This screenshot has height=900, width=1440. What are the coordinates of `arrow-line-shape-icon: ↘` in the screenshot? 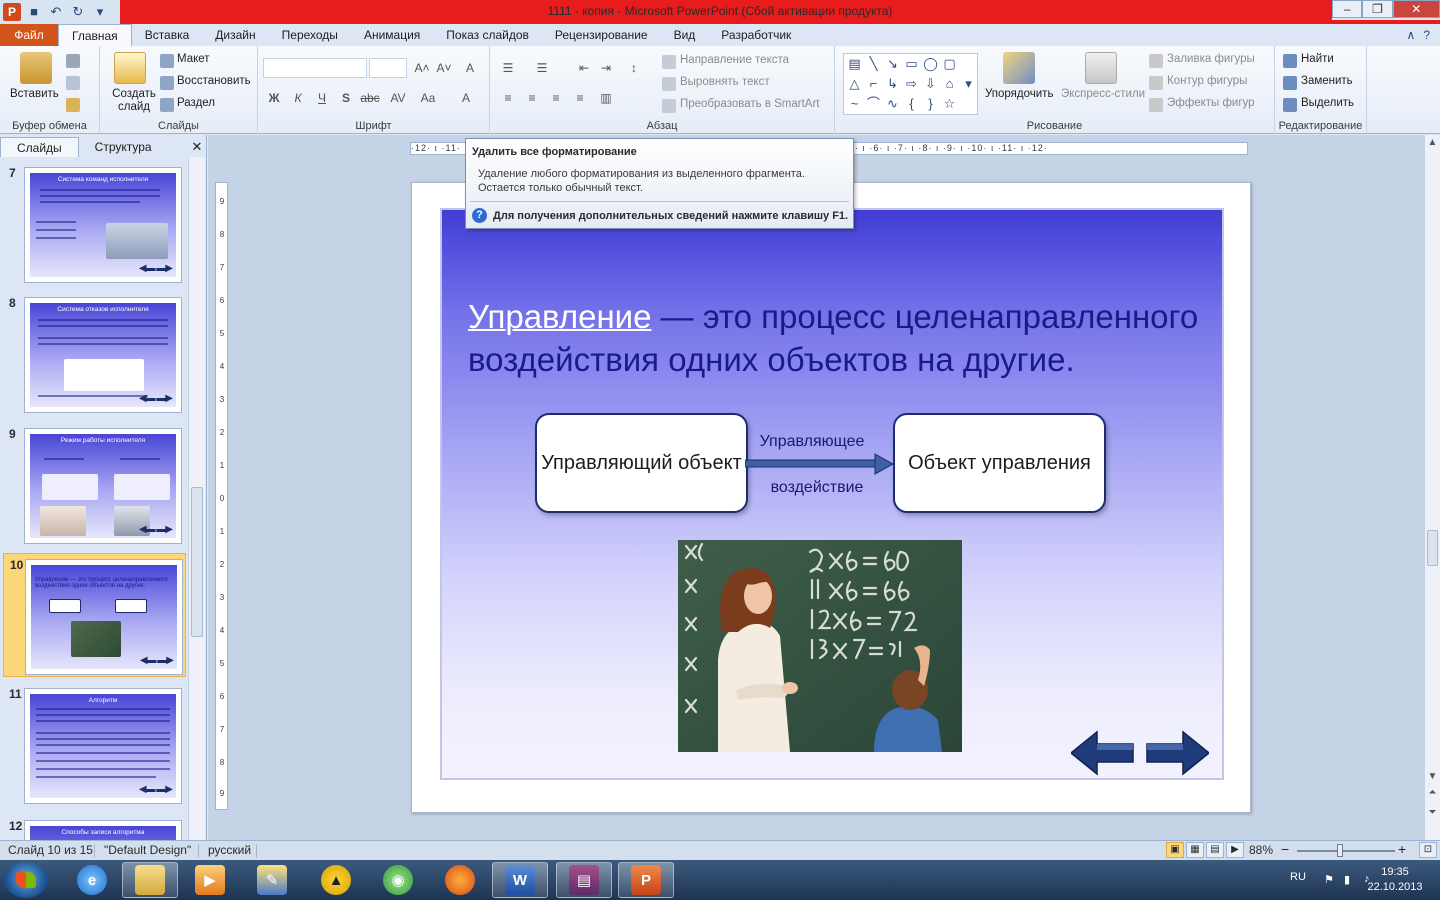 It's located at (892, 63).